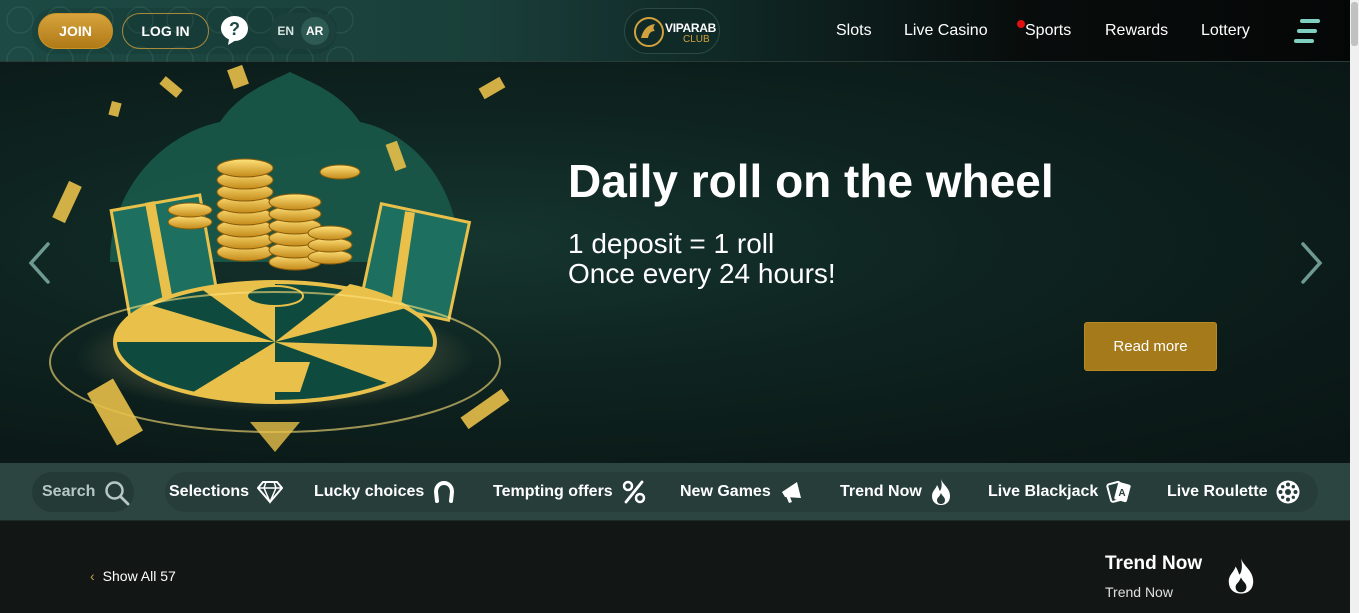 This screenshot has height=613, width=1359. I want to click on language-switcher: EN AR, so click(303, 31).